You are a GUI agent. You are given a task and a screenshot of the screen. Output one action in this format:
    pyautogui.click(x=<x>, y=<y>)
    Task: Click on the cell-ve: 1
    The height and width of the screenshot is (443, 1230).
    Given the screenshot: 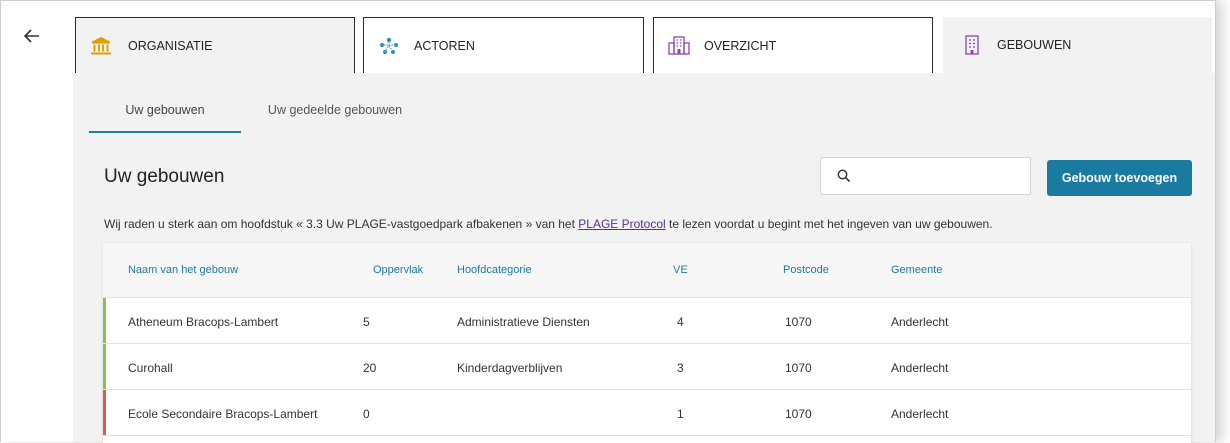 What is the action you would take?
    pyautogui.click(x=680, y=414)
    